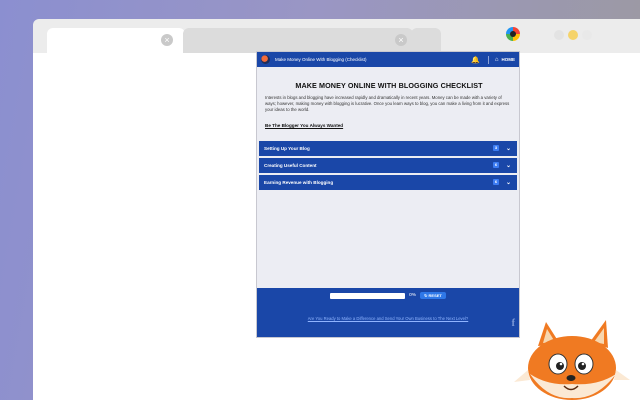 The width and height of the screenshot is (640, 400). Describe the element at coordinates (495, 148) in the screenshot. I see `count-badge: 3` at that location.